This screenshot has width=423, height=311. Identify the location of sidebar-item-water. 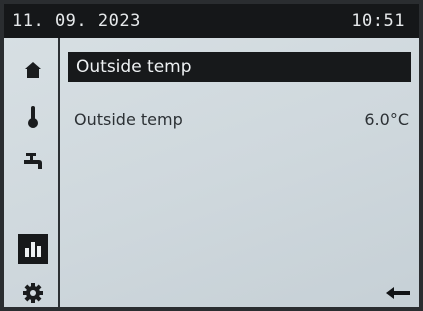
(33, 161).